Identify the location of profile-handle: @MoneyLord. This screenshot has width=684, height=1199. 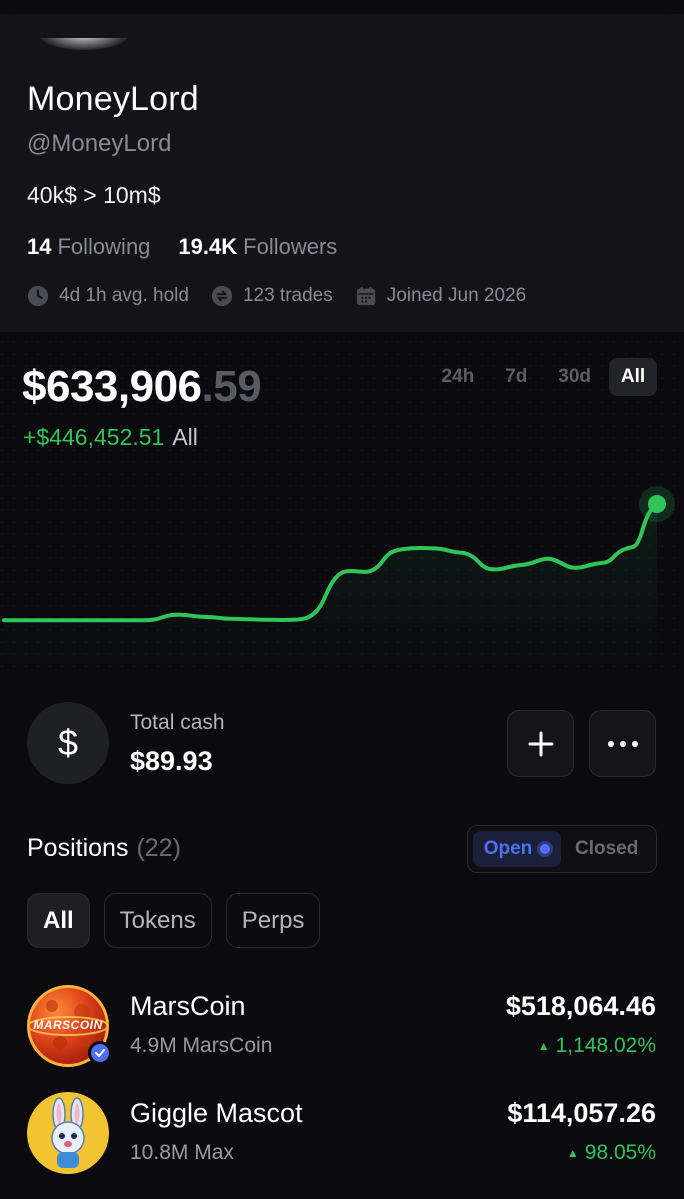
(99, 143).